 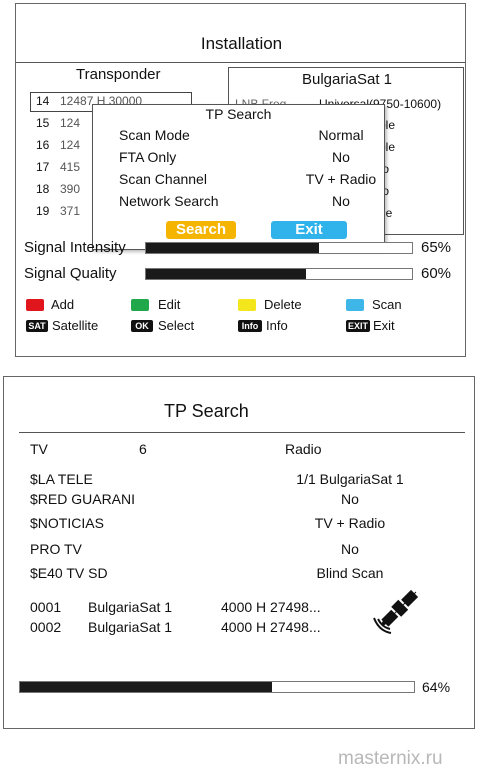 What do you see at coordinates (358, 326) in the screenshot?
I see `exit-key-icon: EXIT` at bounding box center [358, 326].